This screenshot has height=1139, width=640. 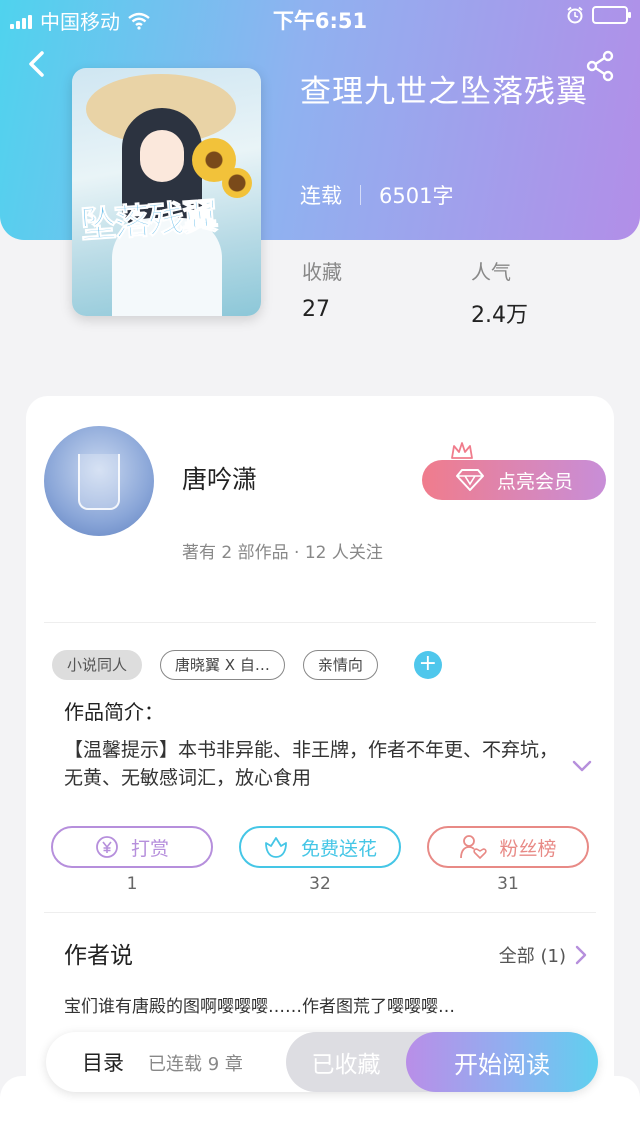 I want to click on chevron-down-icon, so click(x=582, y=766).